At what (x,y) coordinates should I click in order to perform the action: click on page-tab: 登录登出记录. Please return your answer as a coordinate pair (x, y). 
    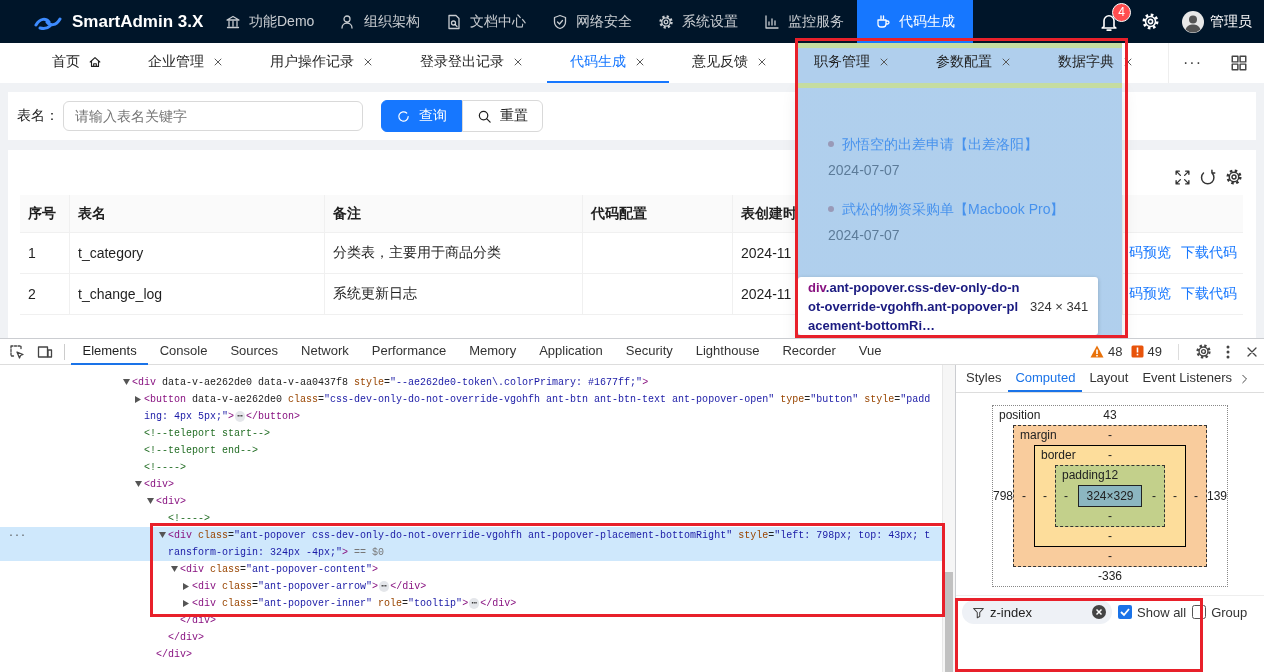
    Looking at the image, I should click on (472, 63).